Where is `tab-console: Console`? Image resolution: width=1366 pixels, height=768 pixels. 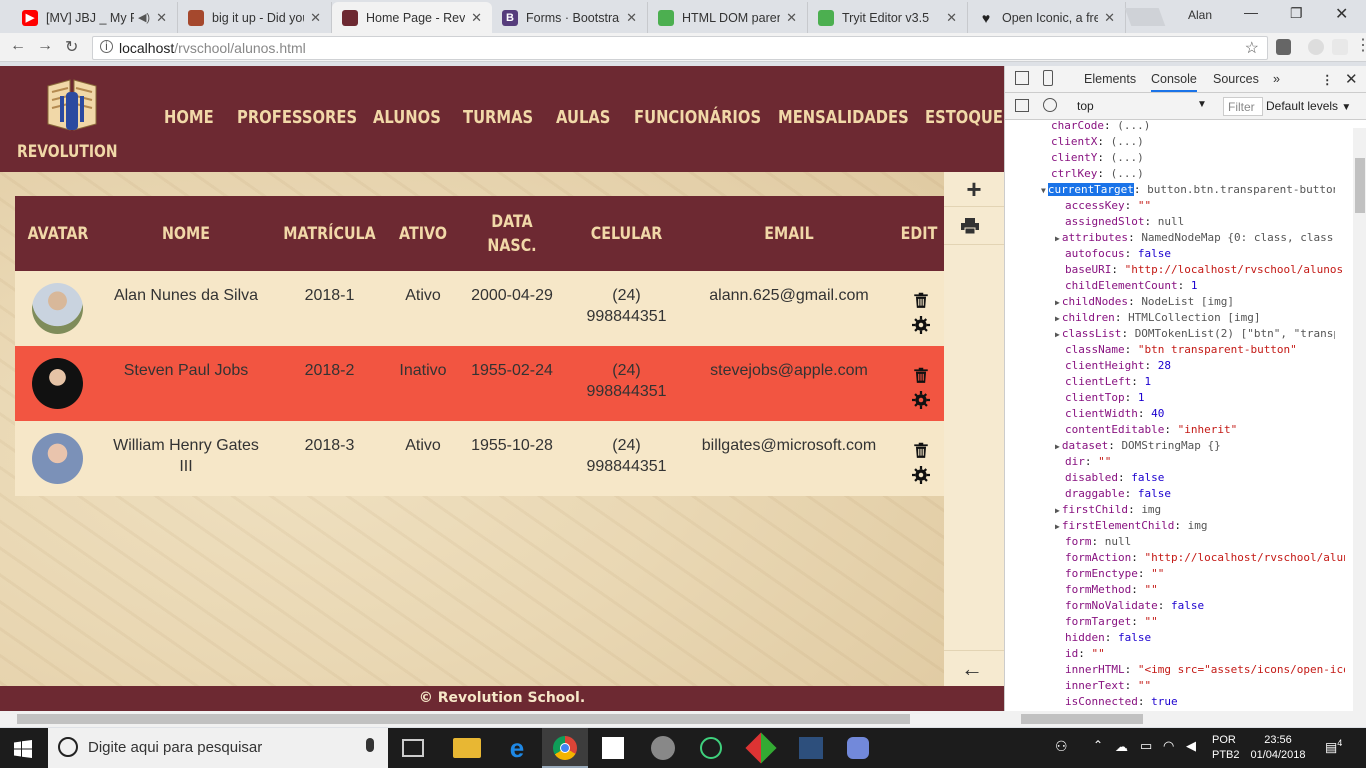 tab-console: Console is located at coordinates (1174, 82).